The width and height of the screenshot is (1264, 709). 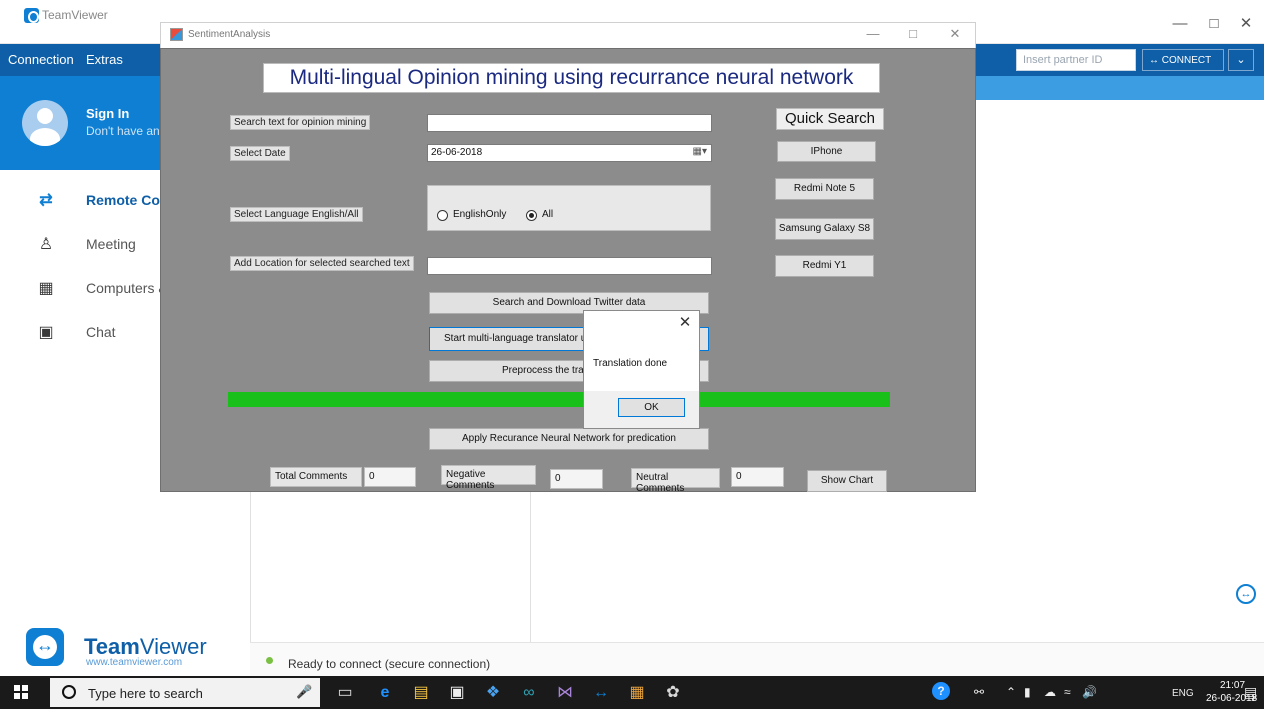 What do you see at coordinates (548, 214) in the screenshot?
I see `radio-label: All` at bounding box center [548, 214].